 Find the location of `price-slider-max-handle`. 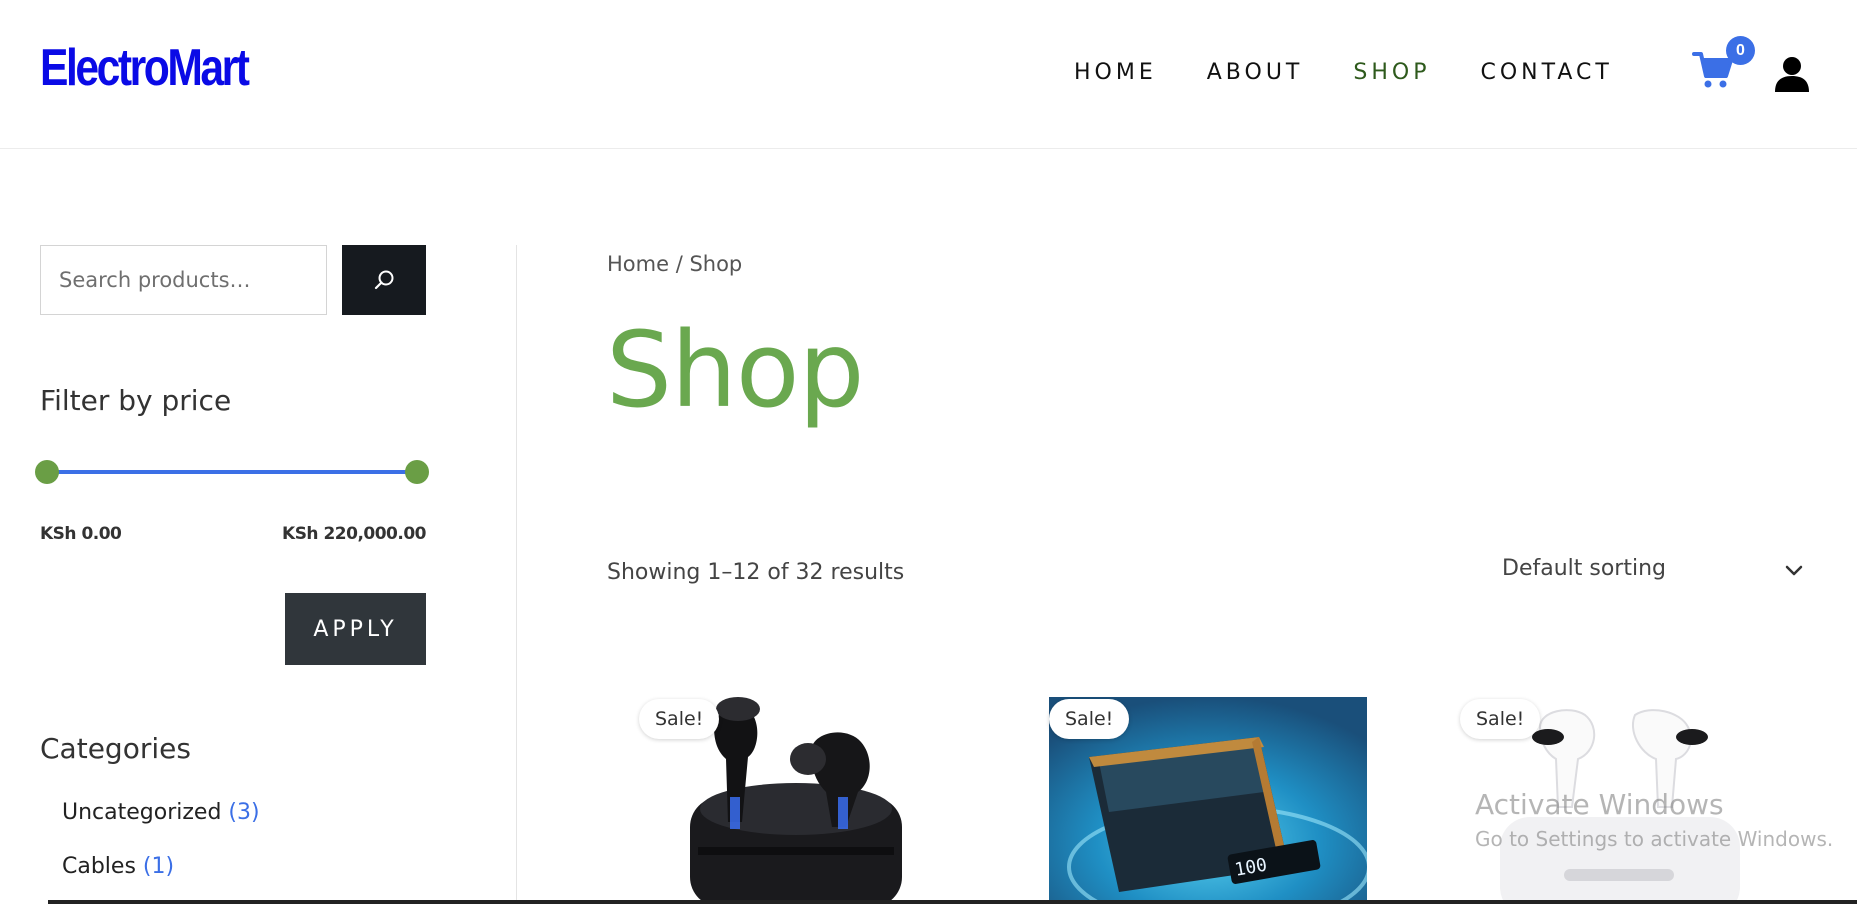

price-slider-max-handle is located at coordinates (417, 472).